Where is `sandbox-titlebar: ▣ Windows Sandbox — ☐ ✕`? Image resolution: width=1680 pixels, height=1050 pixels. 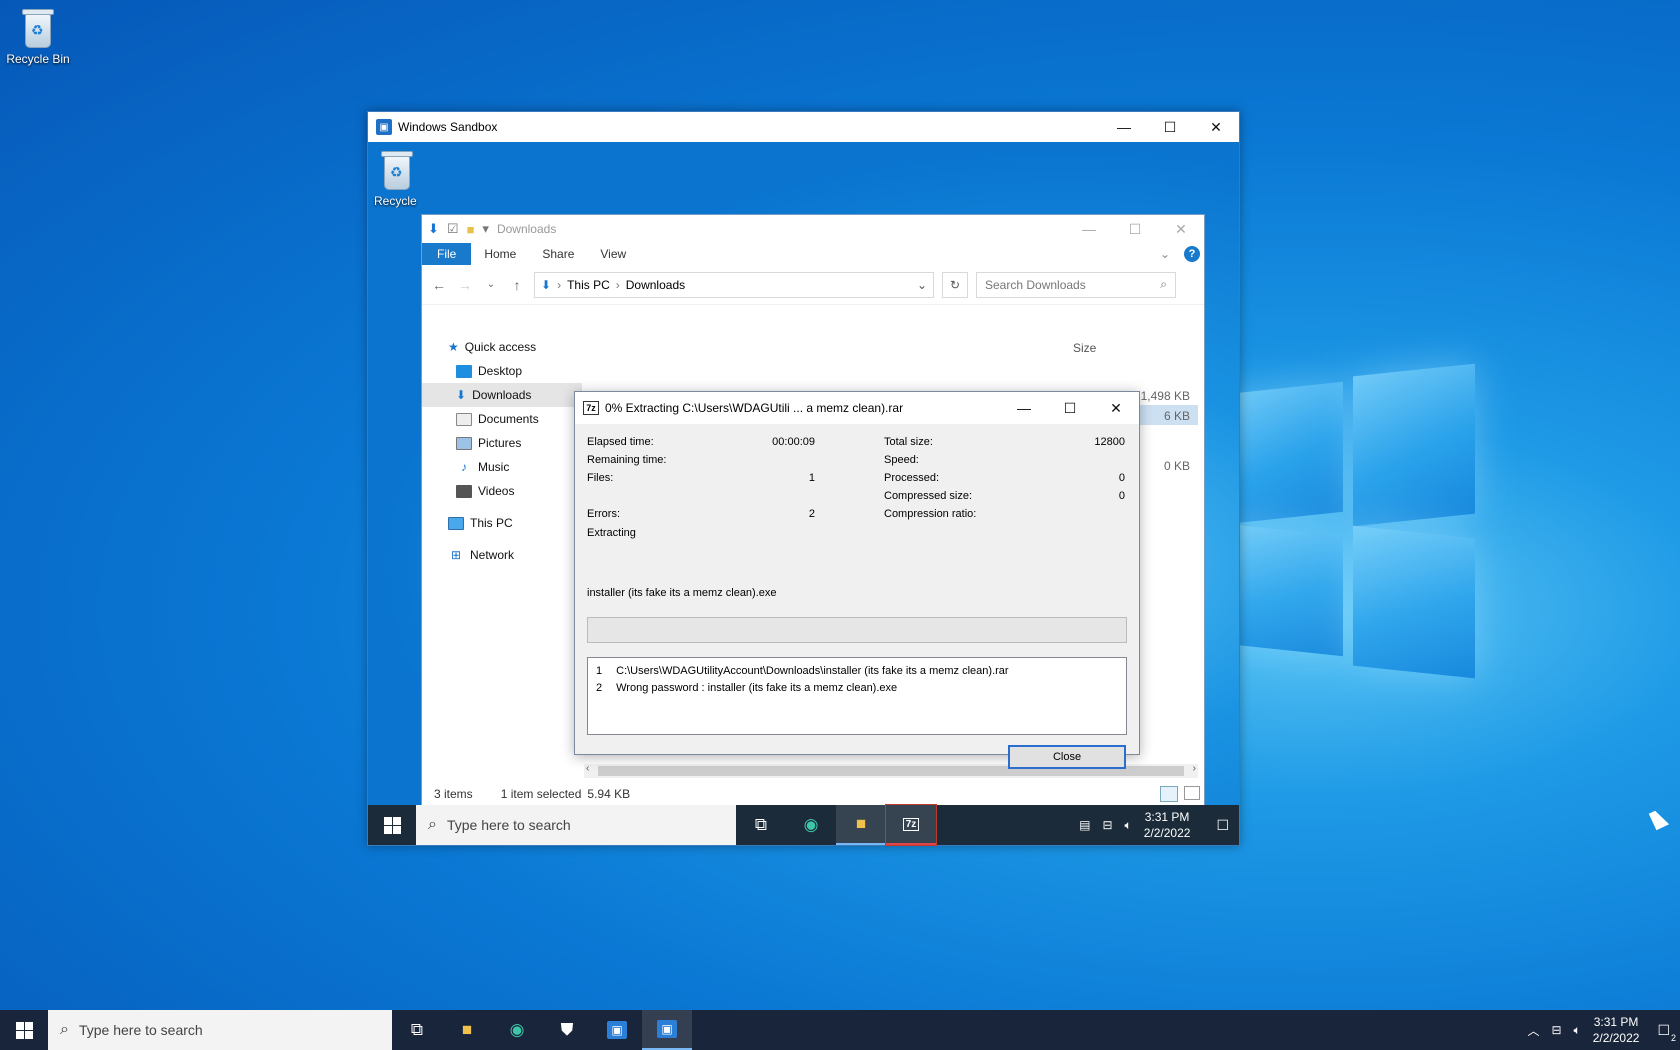
sandbox-titlebar: ▣ Windows Sandbox — ☐ ✕ is located at coordinates (803, 127).